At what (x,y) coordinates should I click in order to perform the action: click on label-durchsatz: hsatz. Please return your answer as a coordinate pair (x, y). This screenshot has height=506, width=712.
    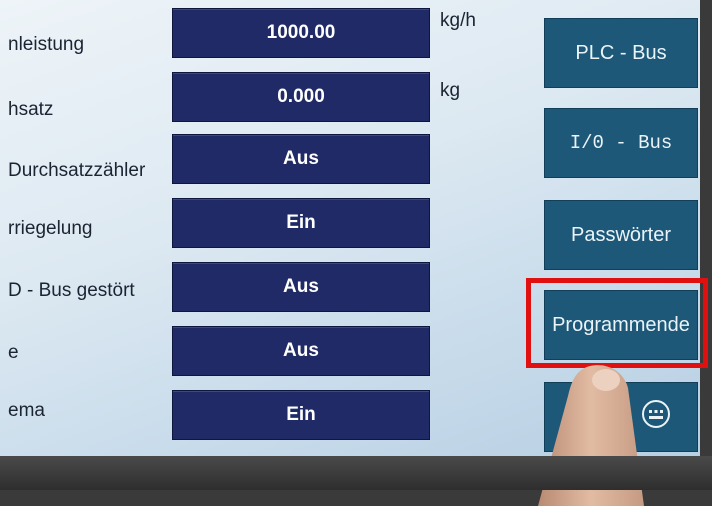
    Looking at the image, I should click on (31, 109).